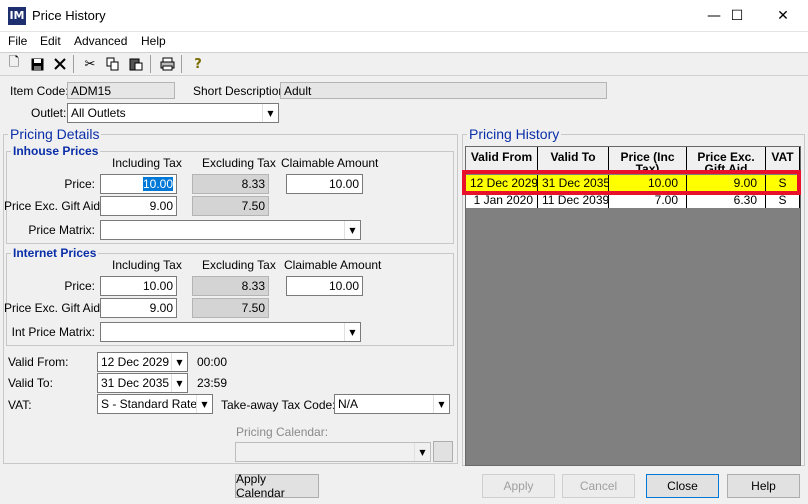 This screenshot has height=504, width=808. Describe the element at coordinates (277, 486) in the screenshot. I see `apply-calendar-button: Apply Calendar` at that location.